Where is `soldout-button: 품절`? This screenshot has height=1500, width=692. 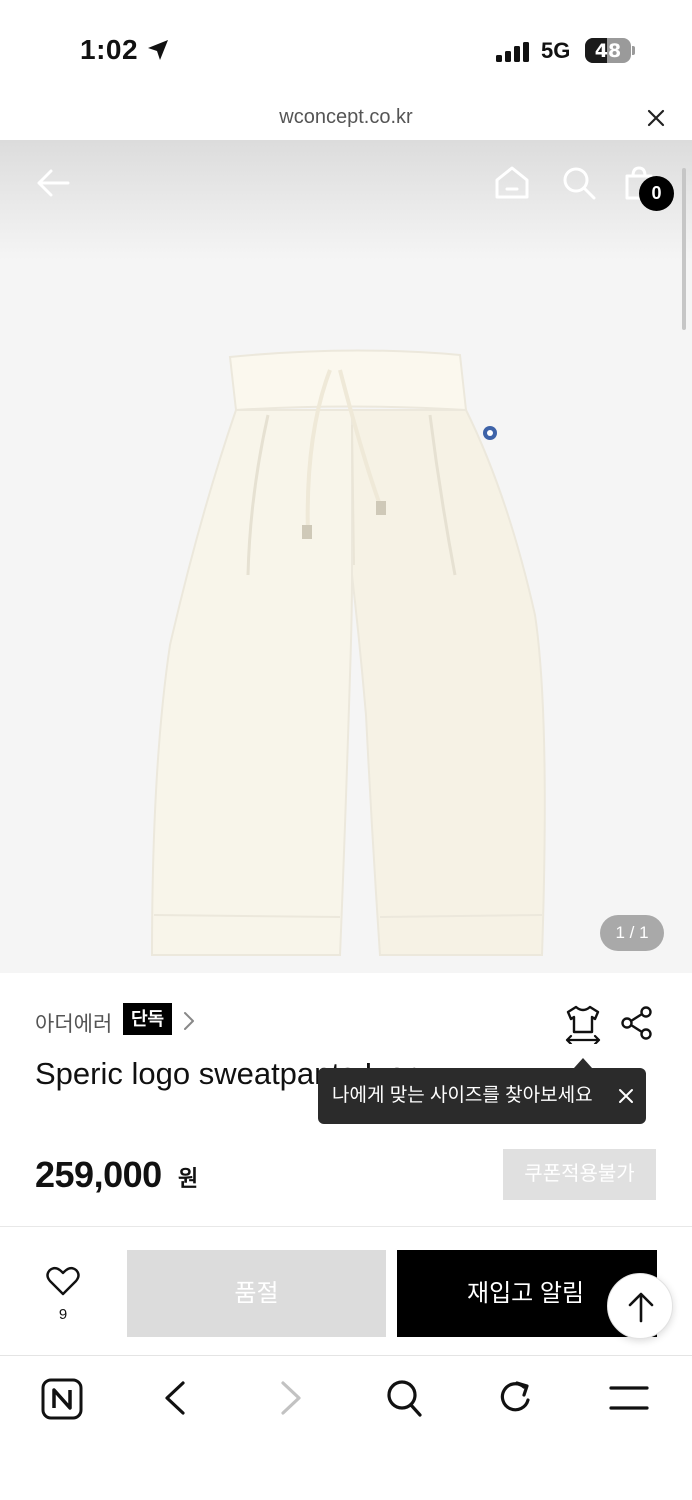 soldout-button: 품절 is located at coordinates (256, 1293).